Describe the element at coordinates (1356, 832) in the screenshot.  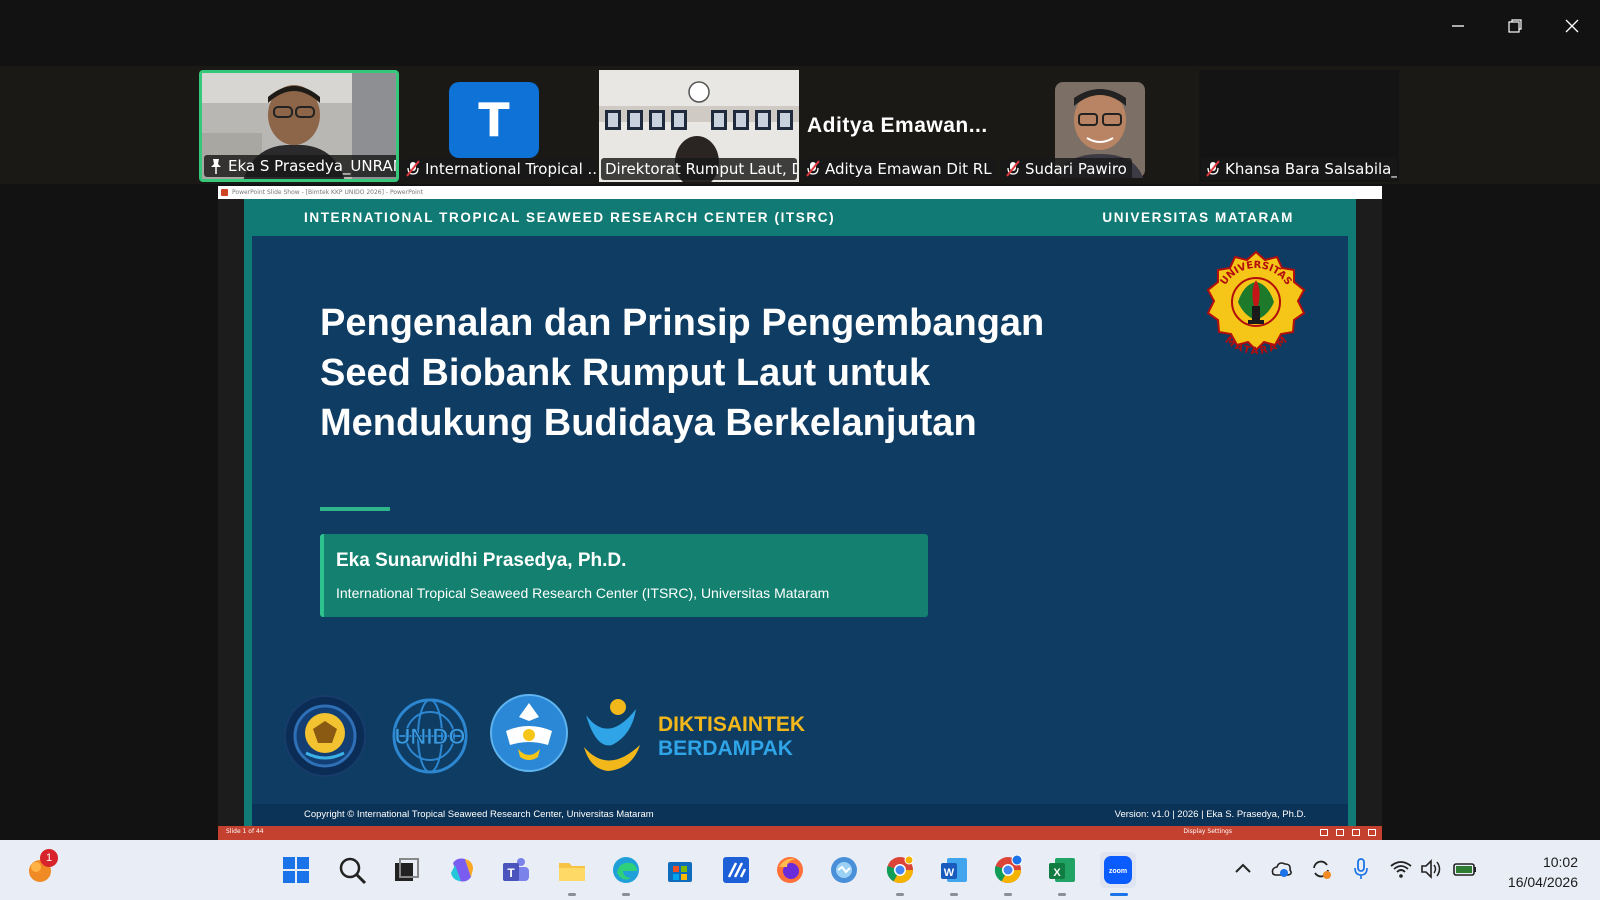
I see `reading-view-icon` at that location.